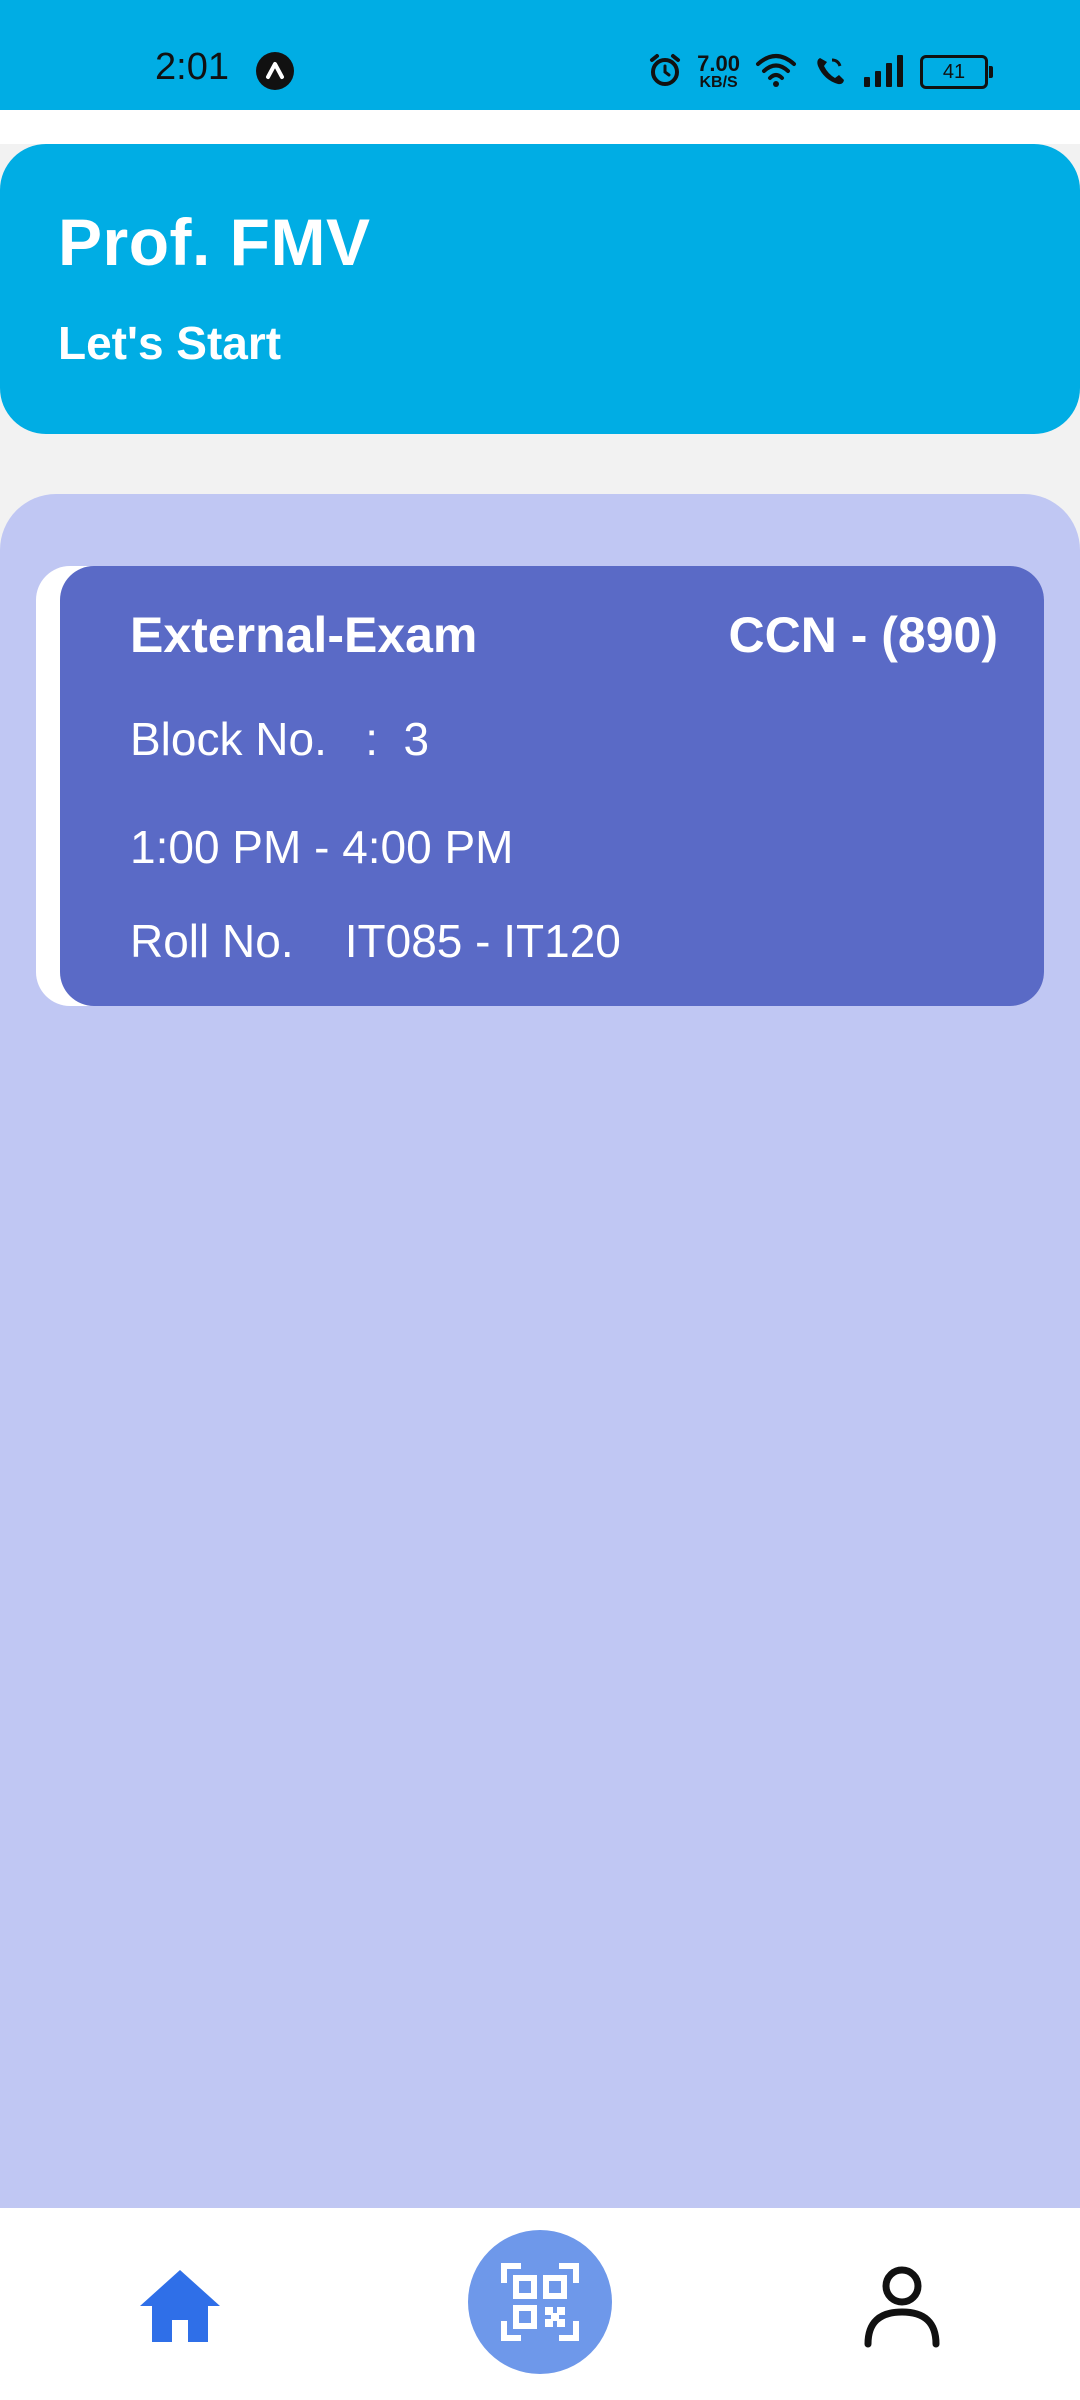 The height and width of the screenshot is (2400, 1080). I want to click on signal-icon, so click(884, 72).